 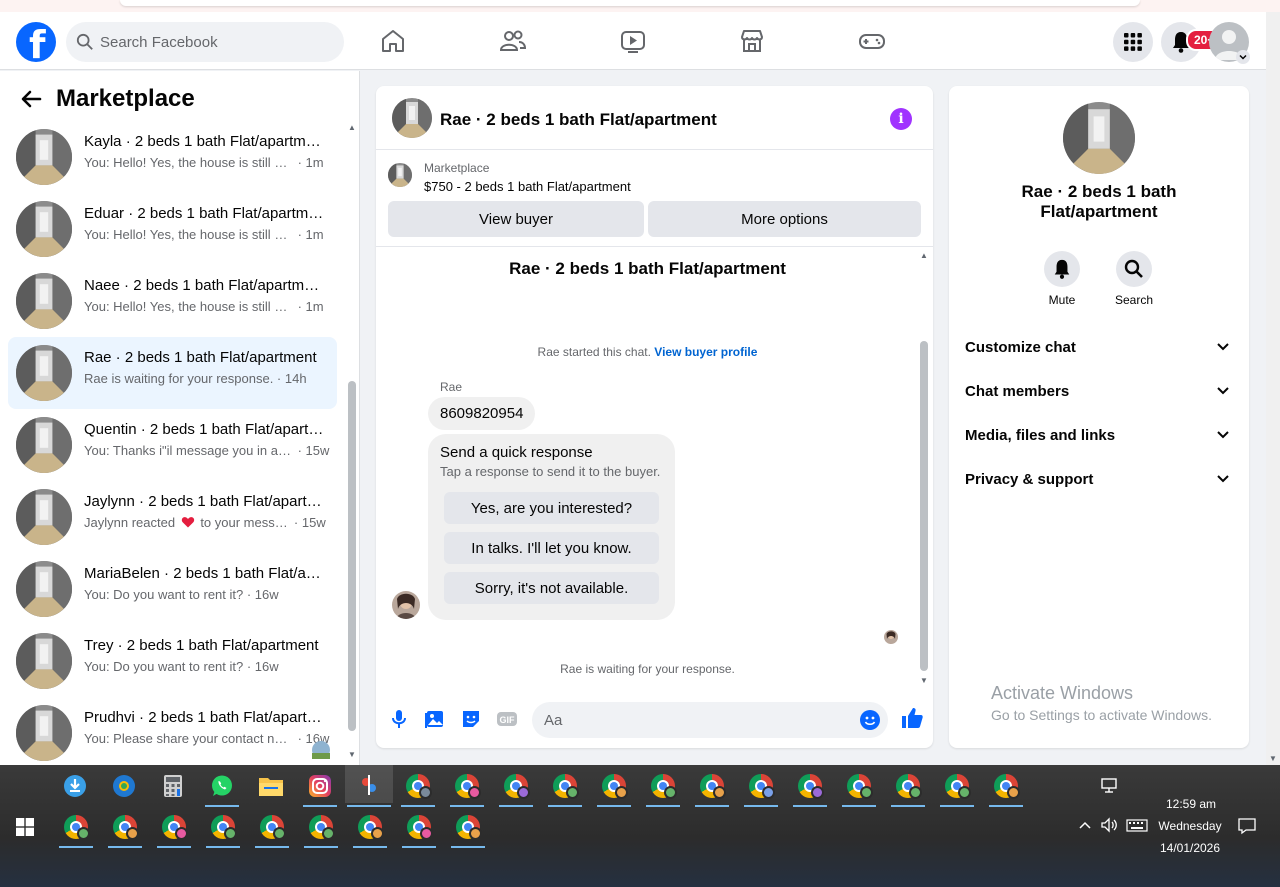 What do you see at coordinates (222, 788) in the screenshot?
I see `taskbar-app-whatsapp` at bounding box center [222, 788].